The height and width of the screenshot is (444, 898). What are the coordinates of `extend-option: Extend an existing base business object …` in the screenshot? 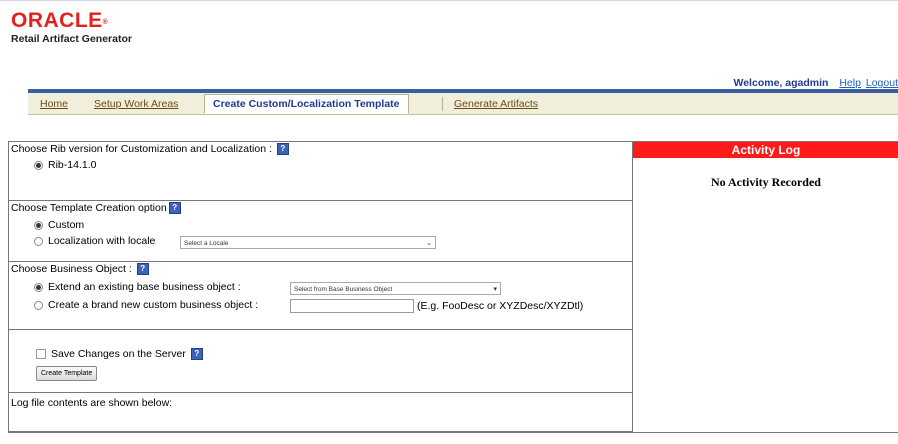 It's located at (137, 287).